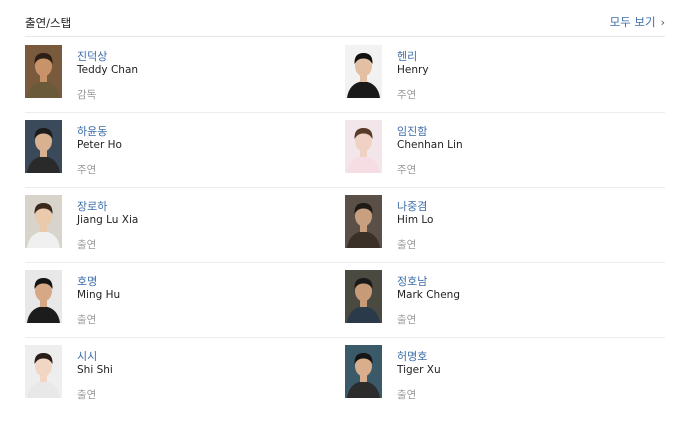  What do you see at coordinates (87, 281) in the screenshot?
I see `cast-korean-name: 호명` at bounding box center [87, 281].